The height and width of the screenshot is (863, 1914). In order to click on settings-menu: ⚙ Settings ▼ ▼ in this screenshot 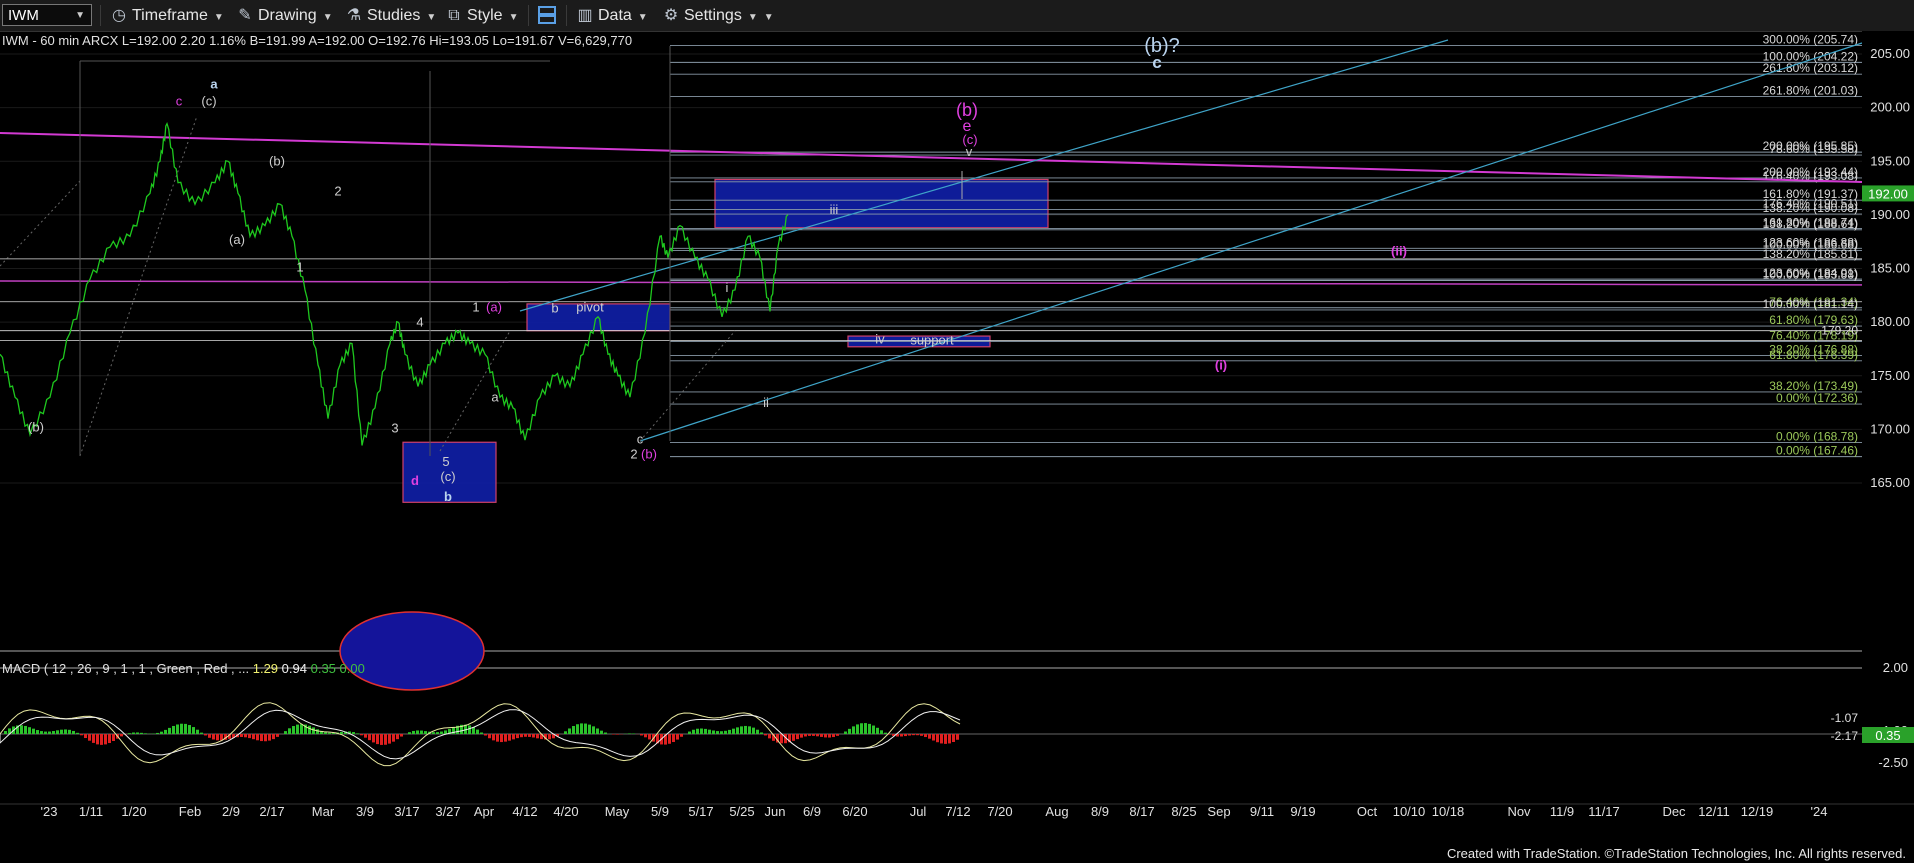, I will do `click(718, 15)`.